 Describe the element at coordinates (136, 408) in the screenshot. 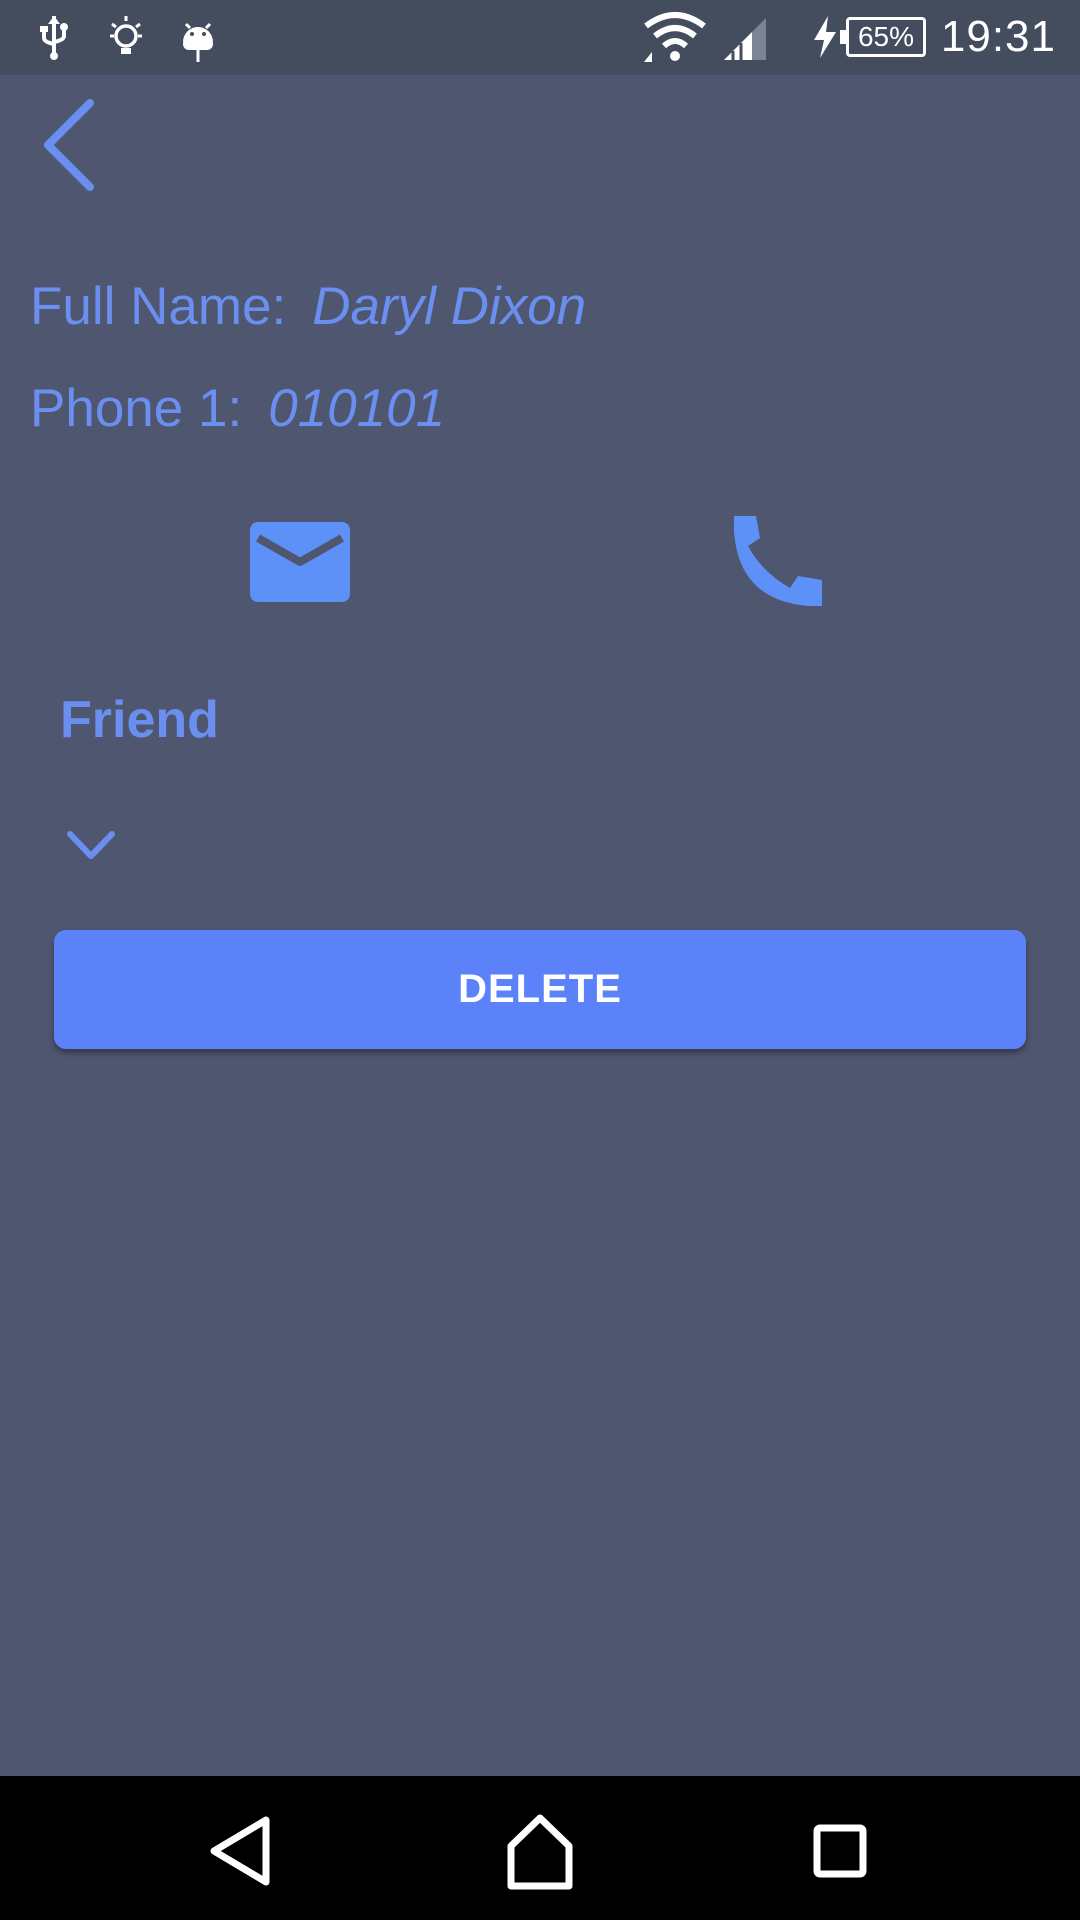

I see `phone-label: Phone 1:` at that location.